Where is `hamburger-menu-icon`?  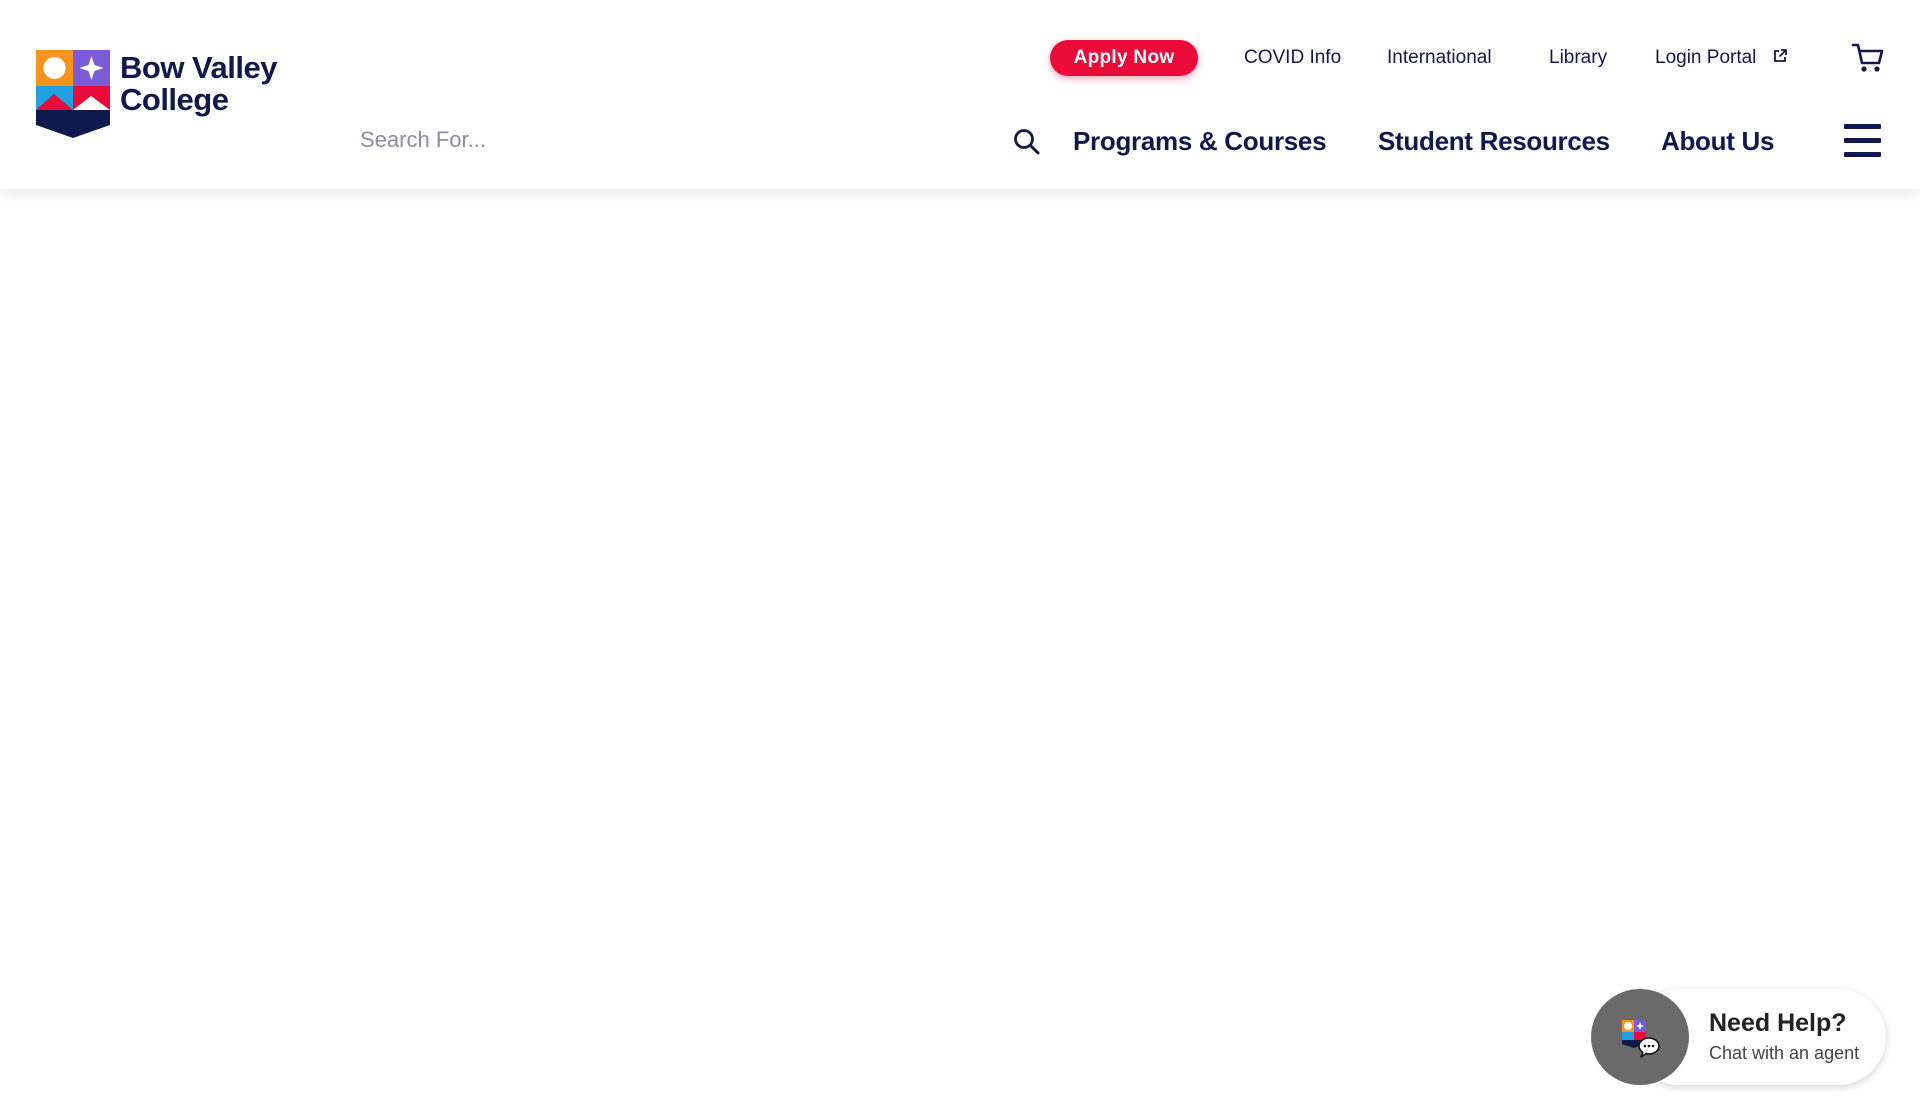
hamburger-menu-icon is located at coordinates (1863, 141).